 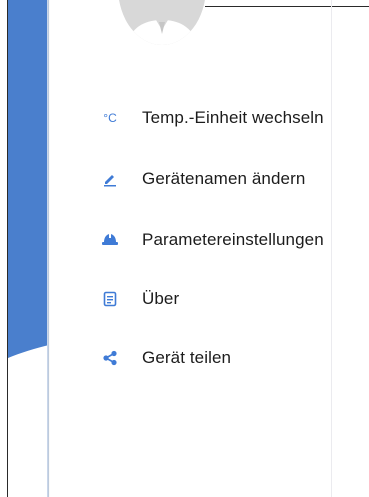 What do you see at coordinates (110, 299) in the screenshot?
I see `document-list-icon` at bounding box center [110, 299].